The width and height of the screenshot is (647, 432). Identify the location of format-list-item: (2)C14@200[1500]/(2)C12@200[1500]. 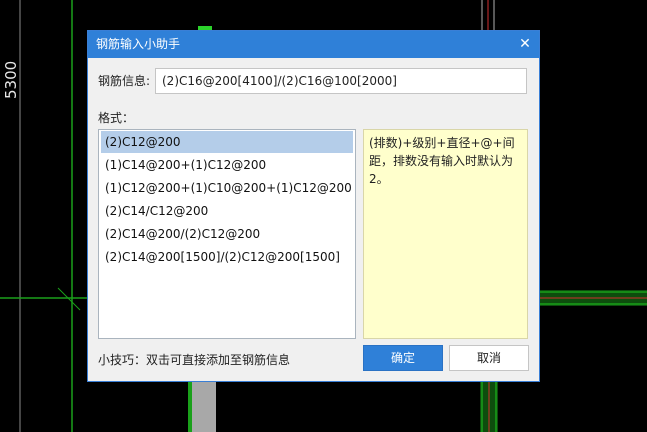
(227, 257).